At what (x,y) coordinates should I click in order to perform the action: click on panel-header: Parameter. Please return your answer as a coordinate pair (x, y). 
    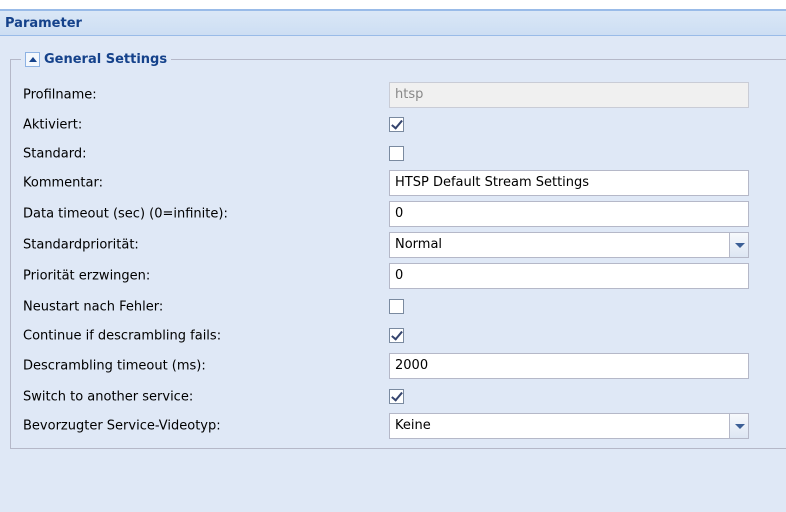
    Looking at the image, I should click on (393, 23).